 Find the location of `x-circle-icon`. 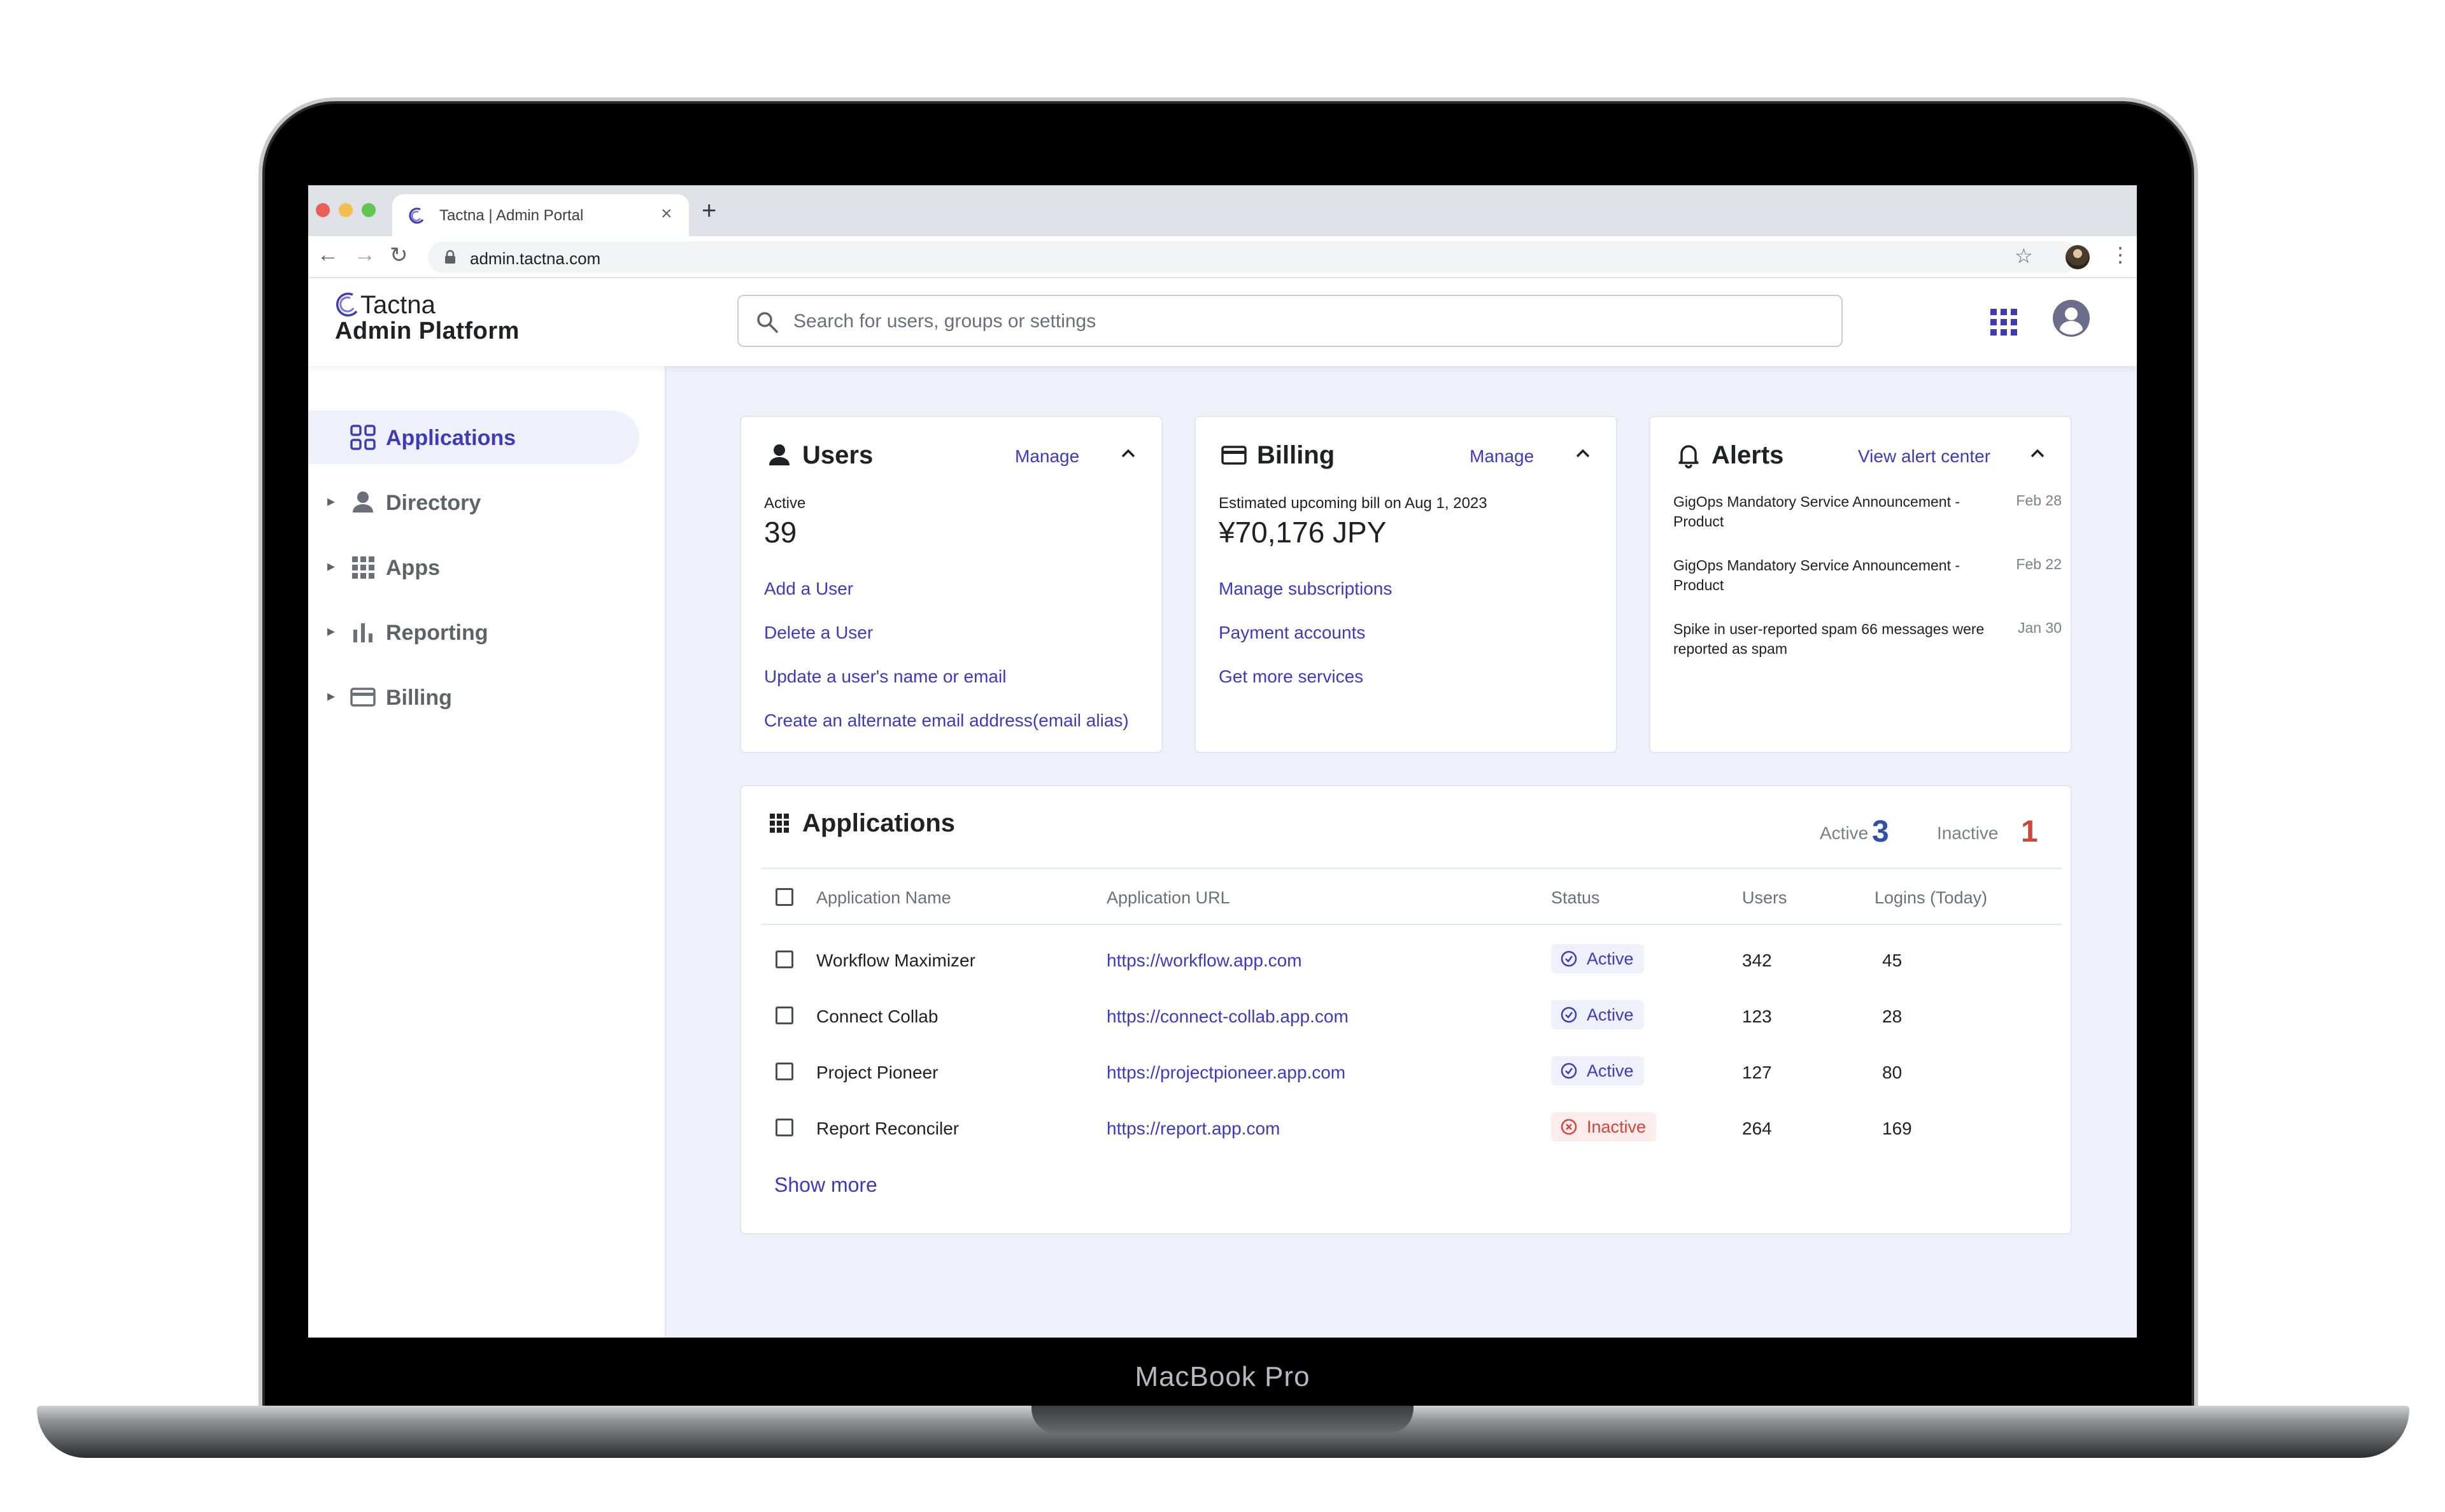

x-circle-icon is located at coordinates (1569, 1127).